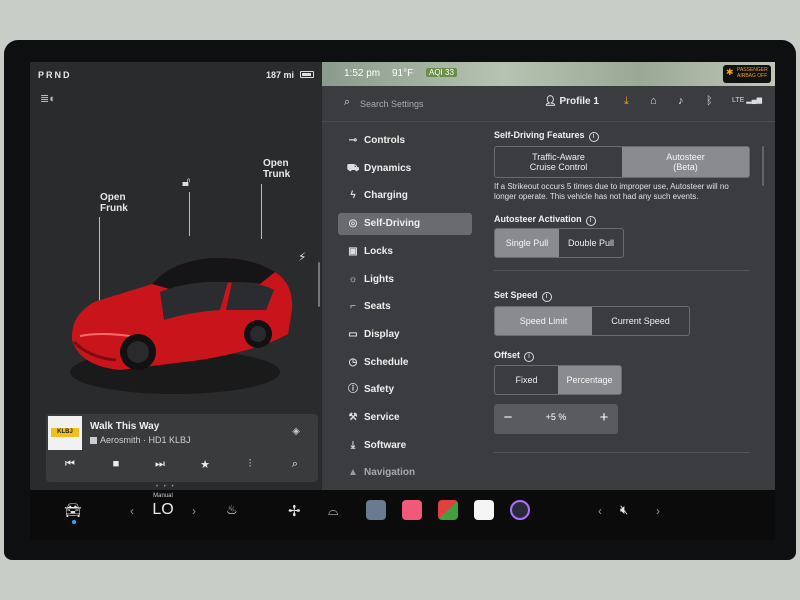 The image size is (800, 600). I want to click on sidebar-item-label: Service, so click(382, 417).